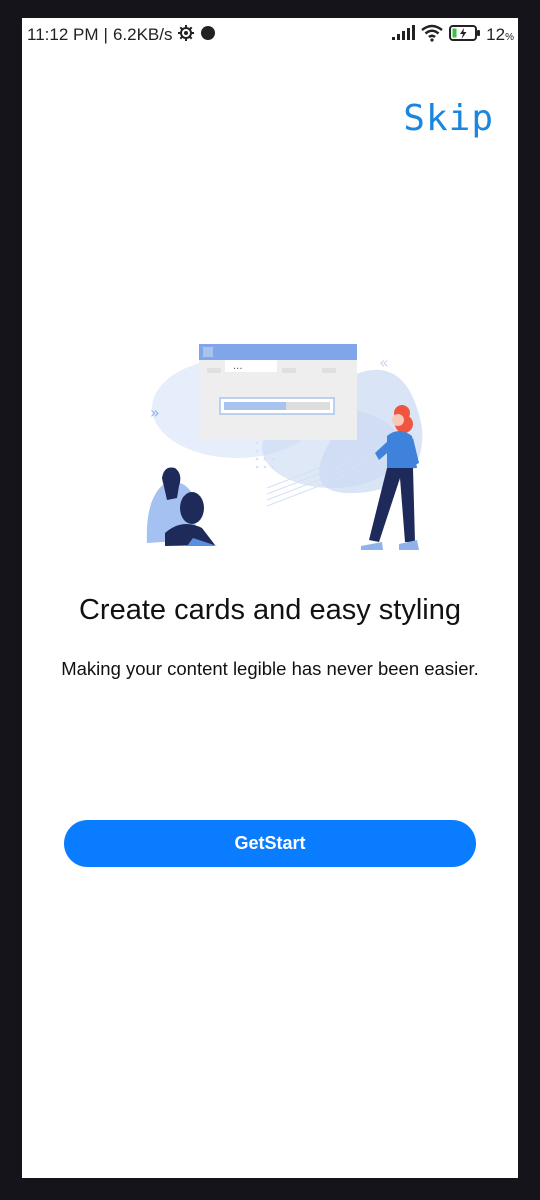  What do you see at coordinates (270, 843) in the screenshot?
I see `get-start-button: GetStart` at bounding box center [270, 843].